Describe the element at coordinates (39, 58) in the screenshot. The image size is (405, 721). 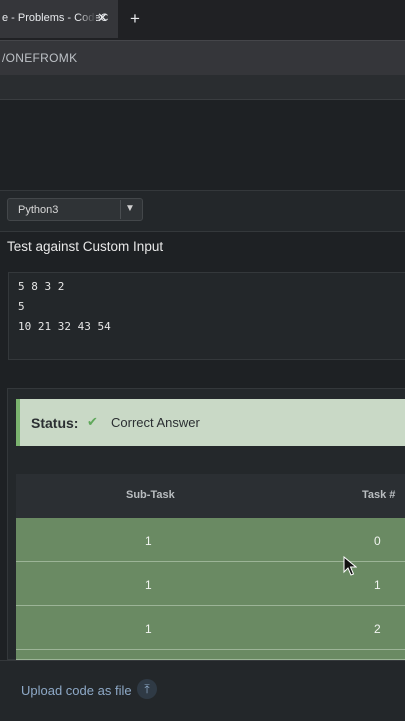
I see `address-bar-url: /ONEFROMK` at that location.